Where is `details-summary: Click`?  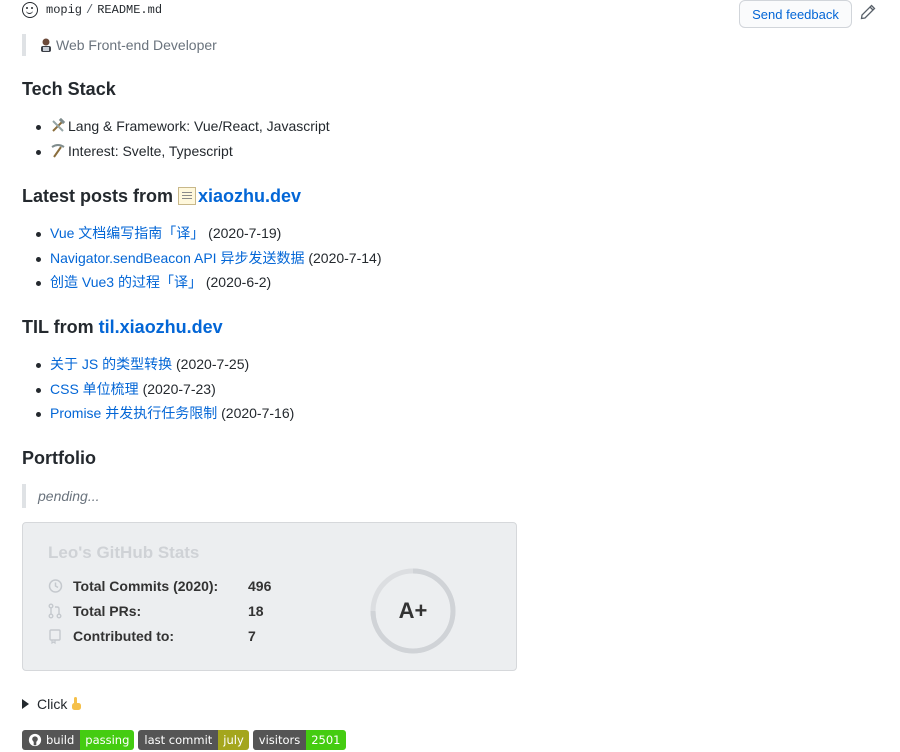
details-summary: Click is located at coordinates (54, 704).